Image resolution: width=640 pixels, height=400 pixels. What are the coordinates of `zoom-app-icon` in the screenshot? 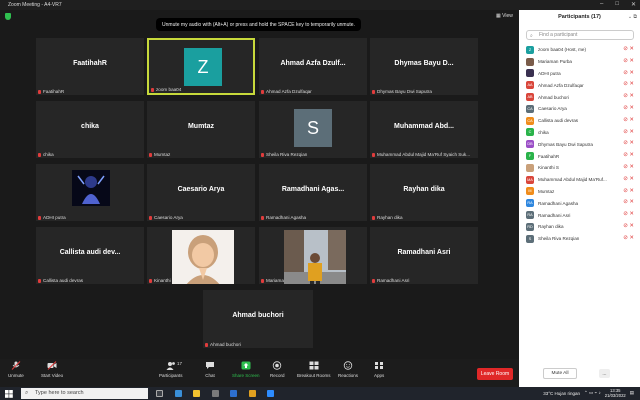 It's located at (270, 393).